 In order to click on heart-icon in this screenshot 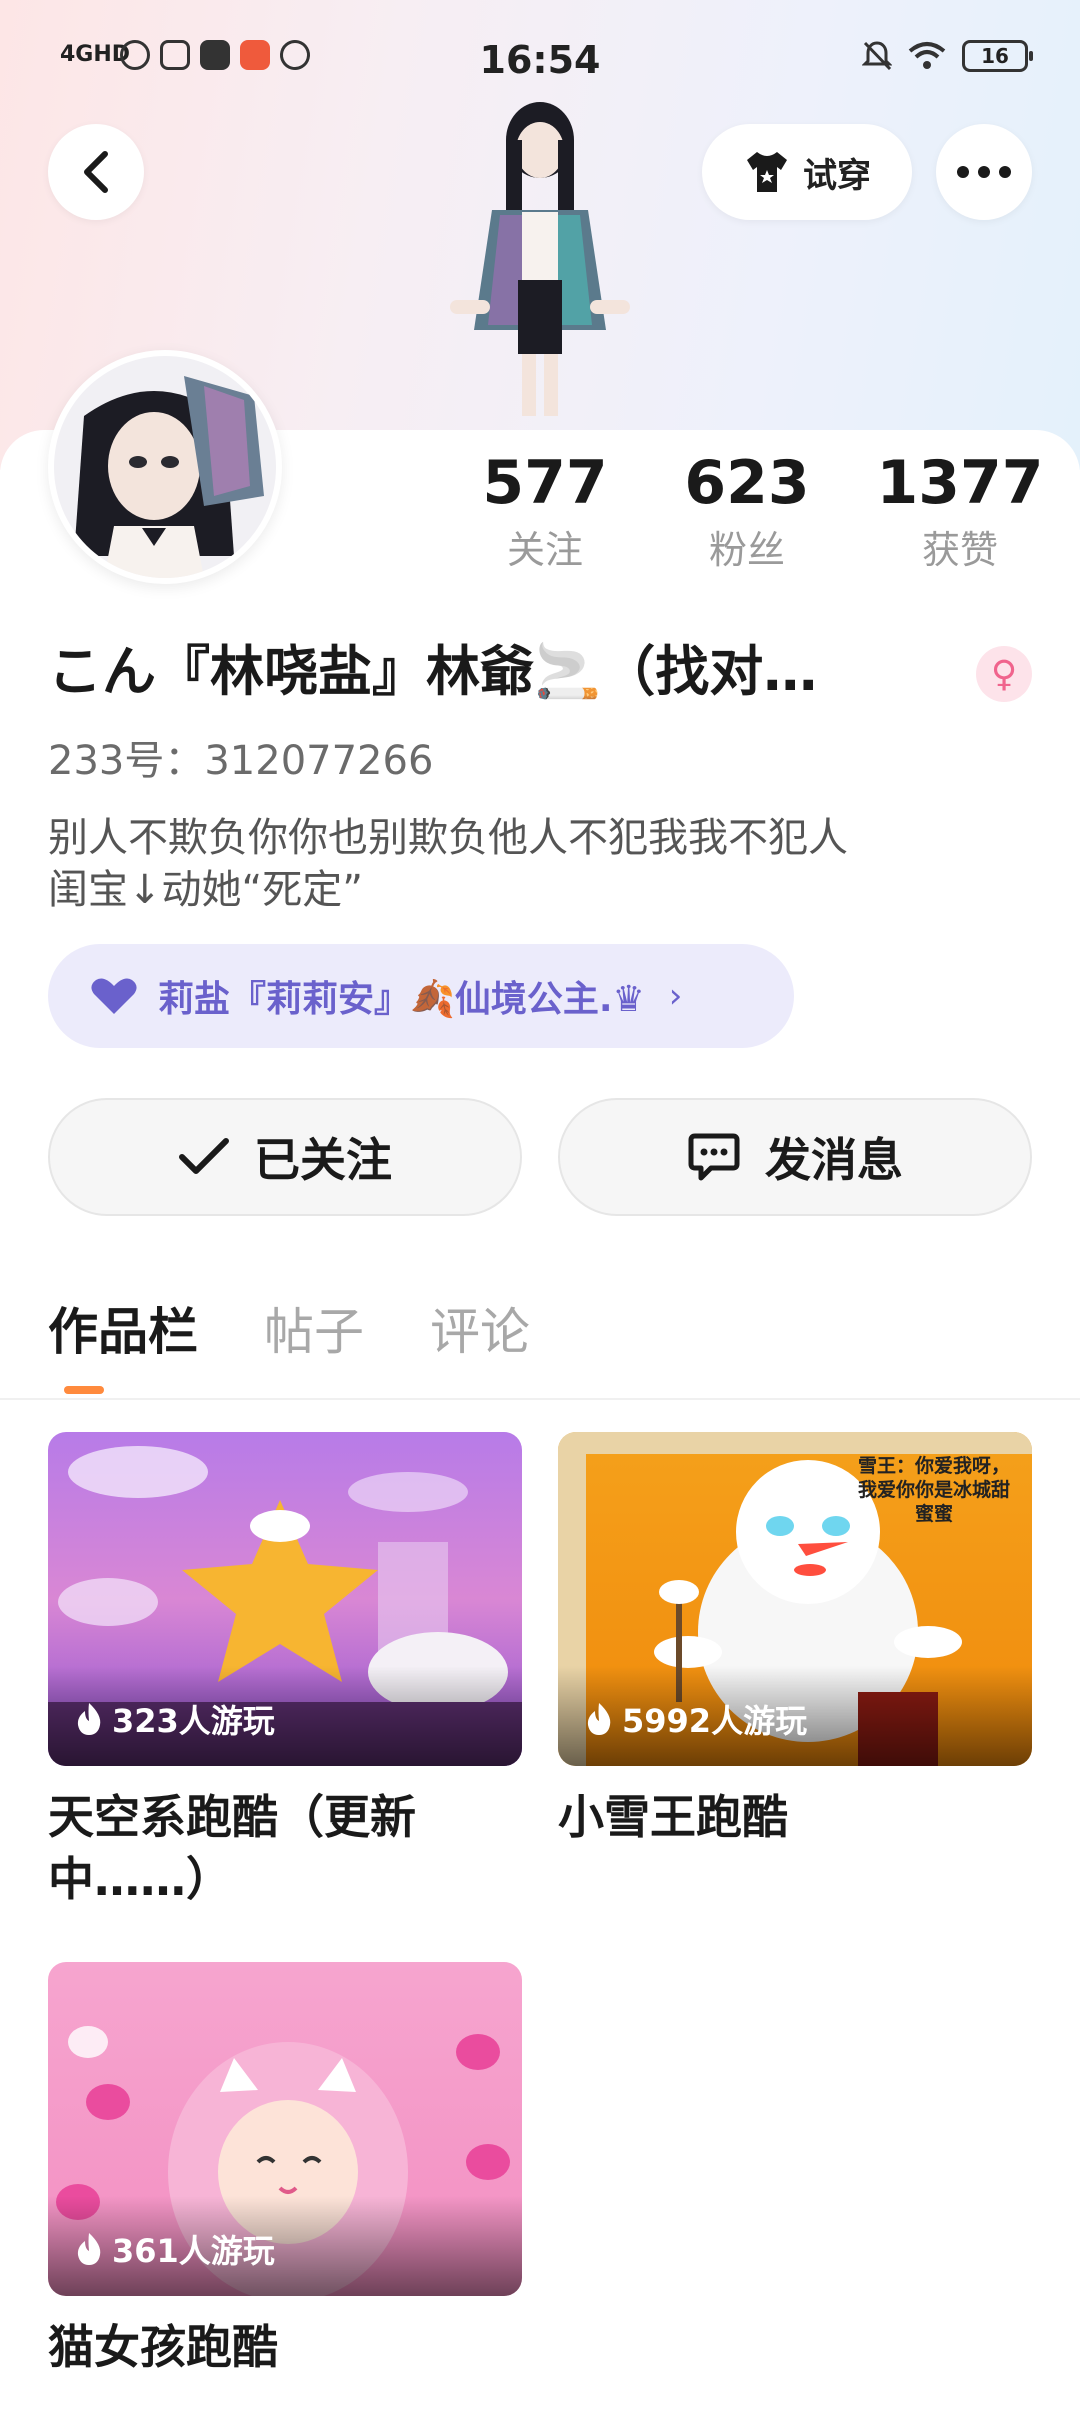, I will do `click(114, 996)`.